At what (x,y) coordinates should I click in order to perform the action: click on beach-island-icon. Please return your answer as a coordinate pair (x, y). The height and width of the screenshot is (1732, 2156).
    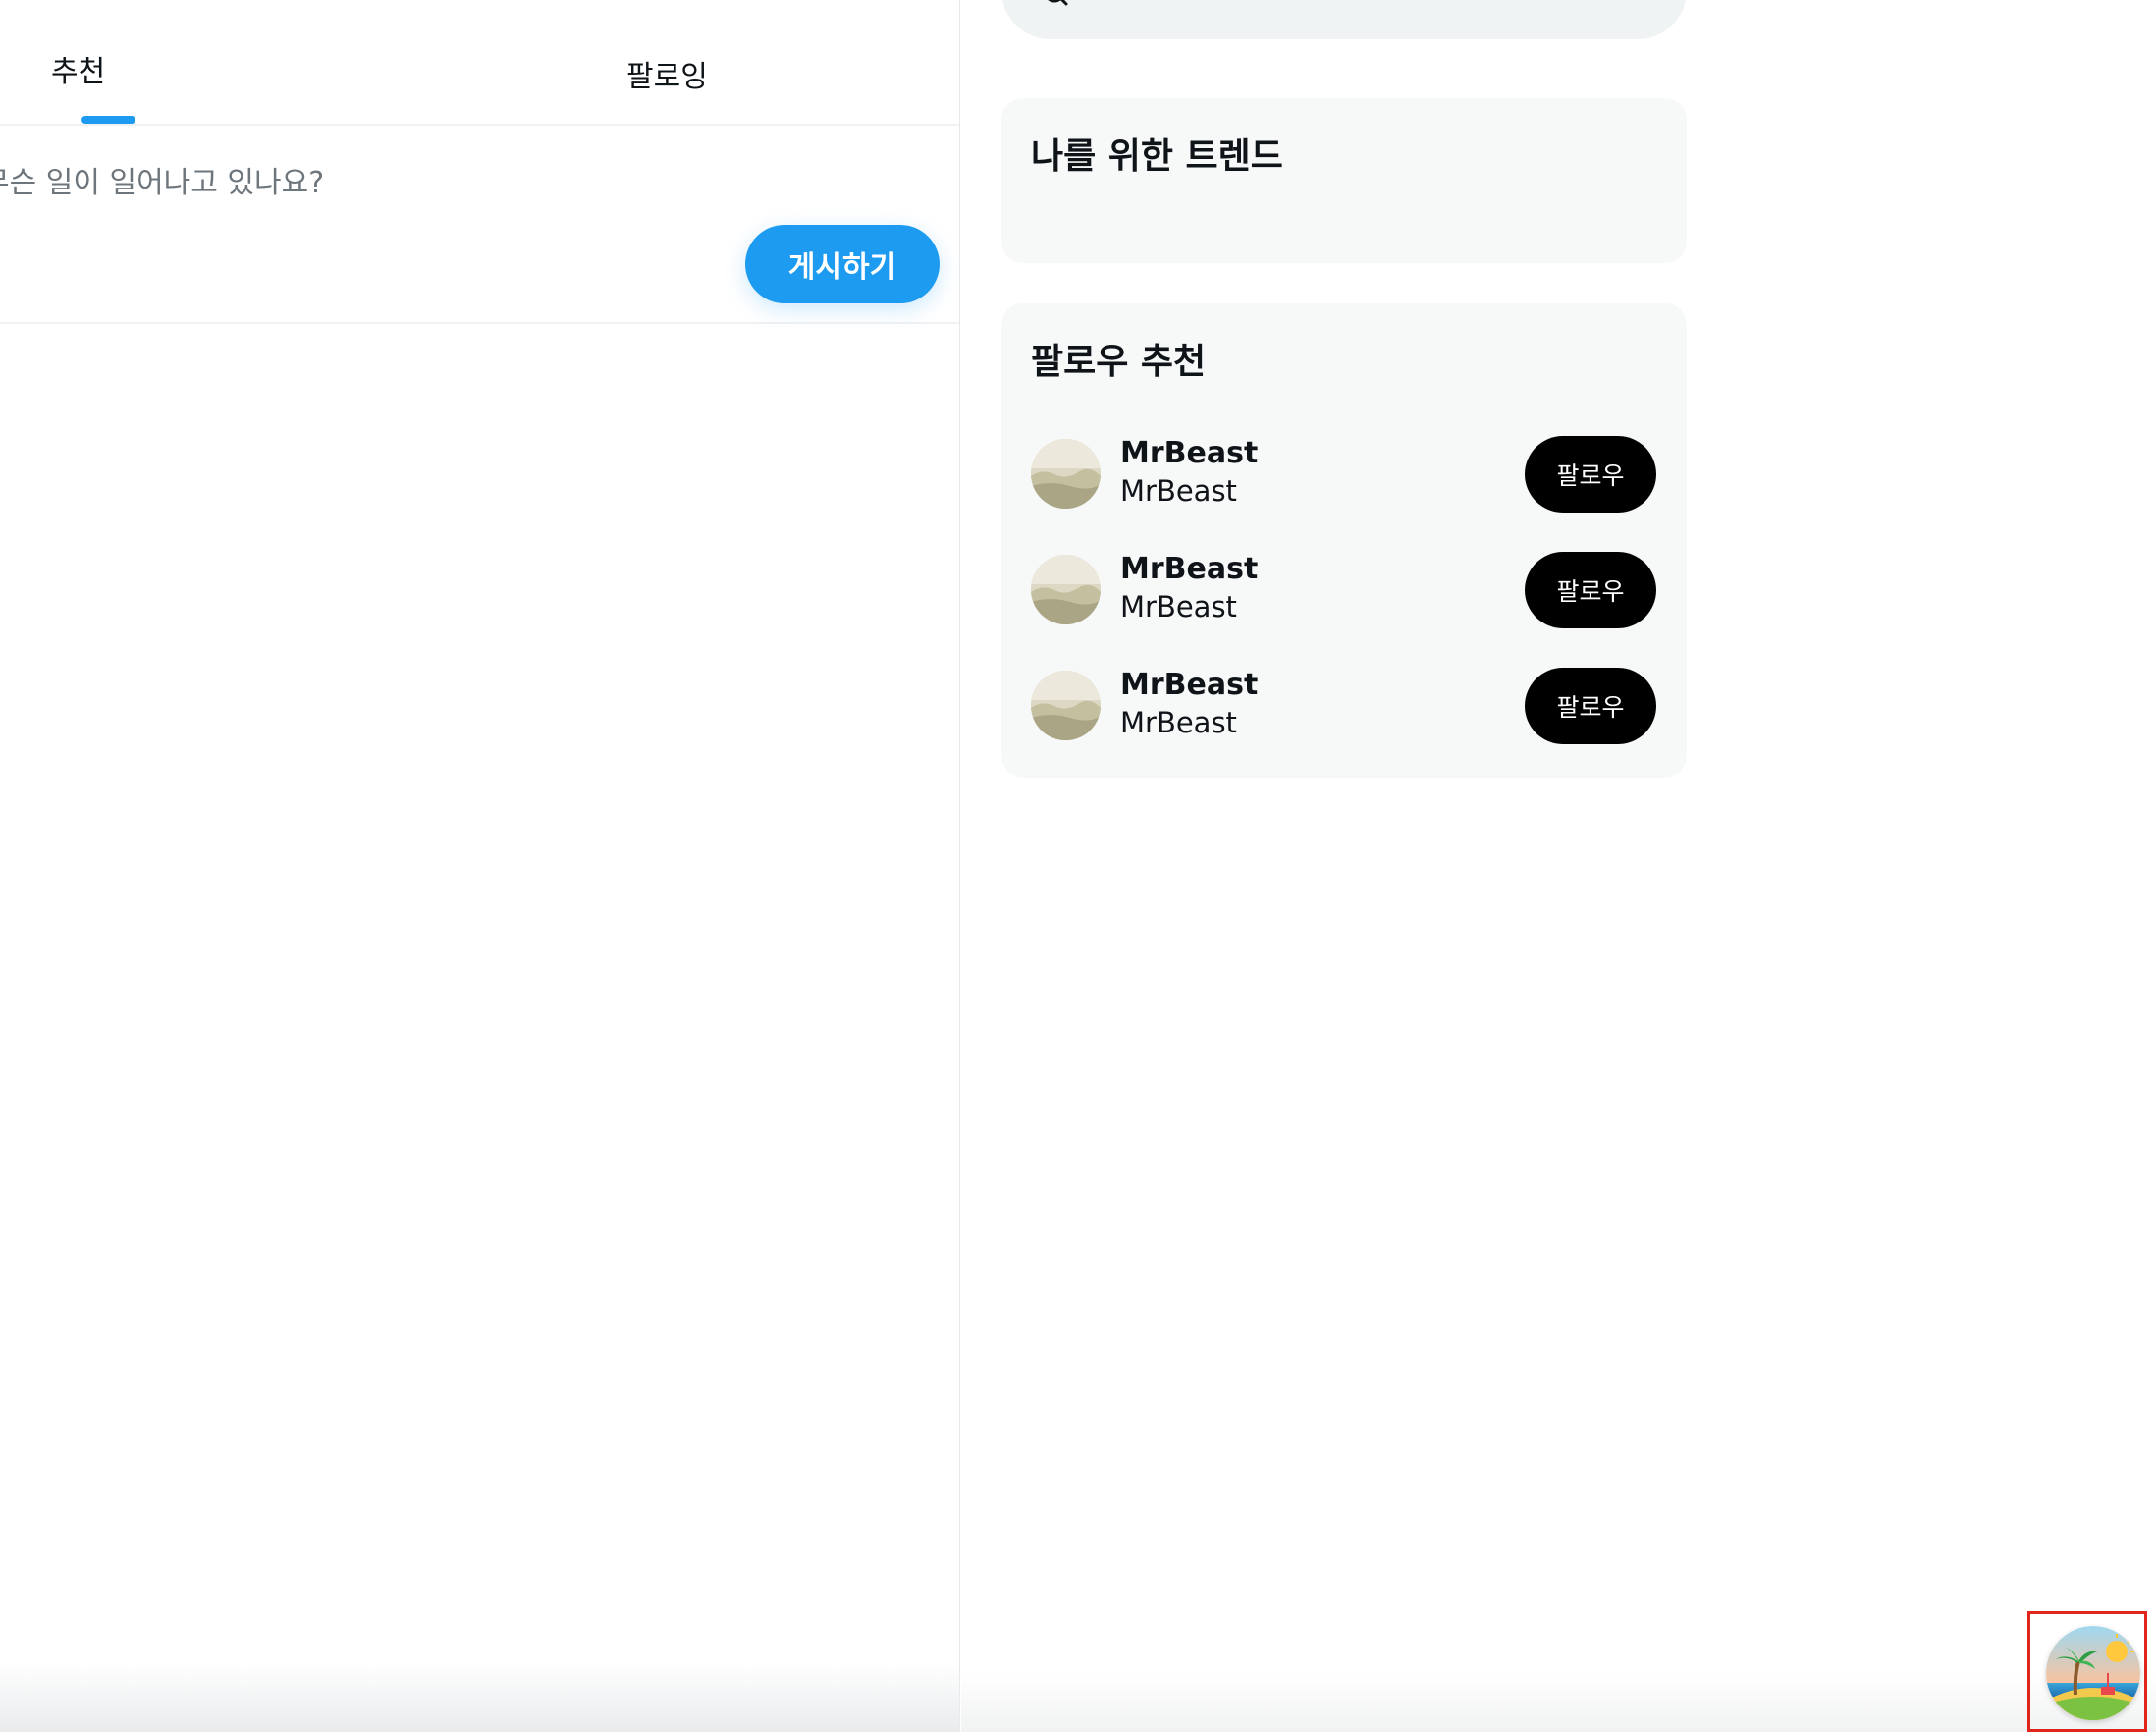
    Looking at the image, I should click on (2093, 1673).